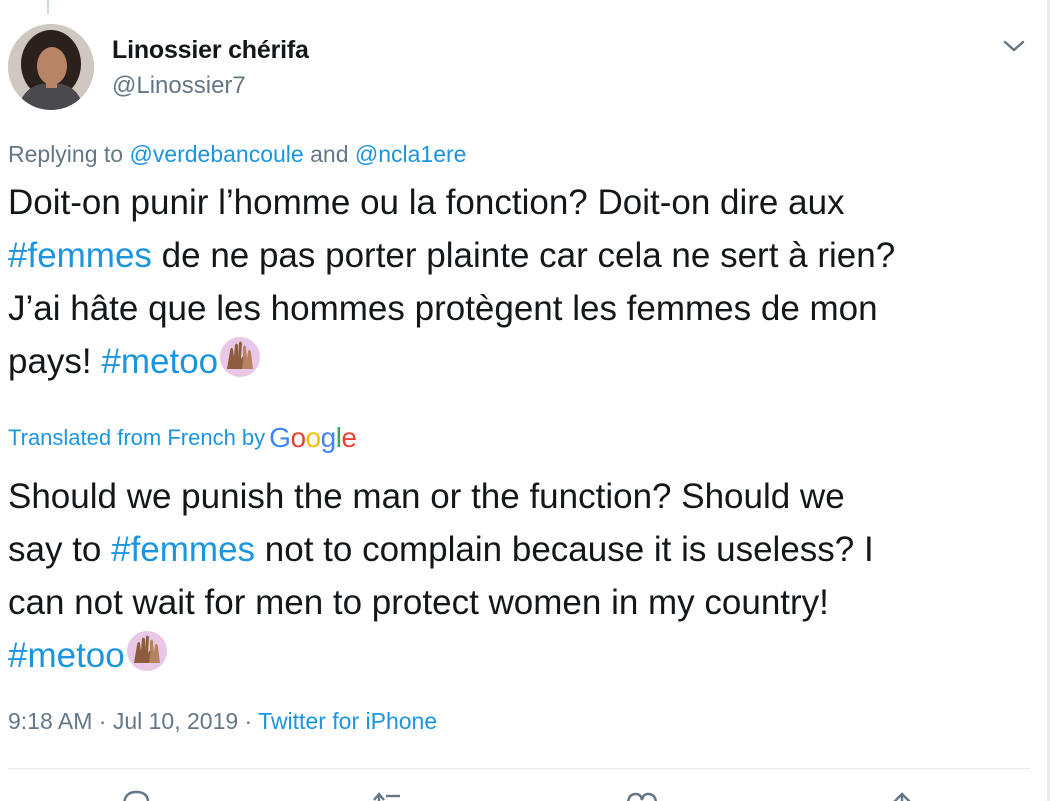  I want to click on replying-to: Replying to @verdebancoule and @ncla1ere, so click(237, 154).